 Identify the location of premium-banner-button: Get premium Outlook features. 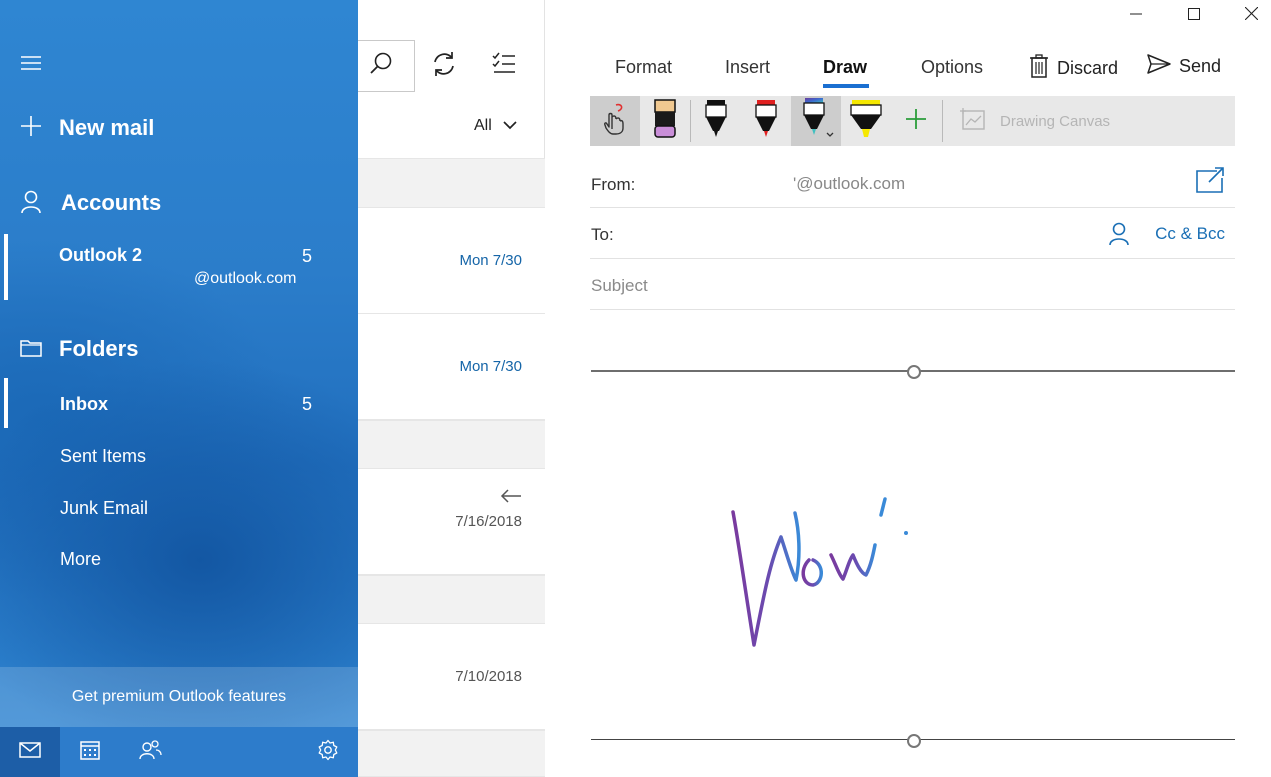
(179, 697).